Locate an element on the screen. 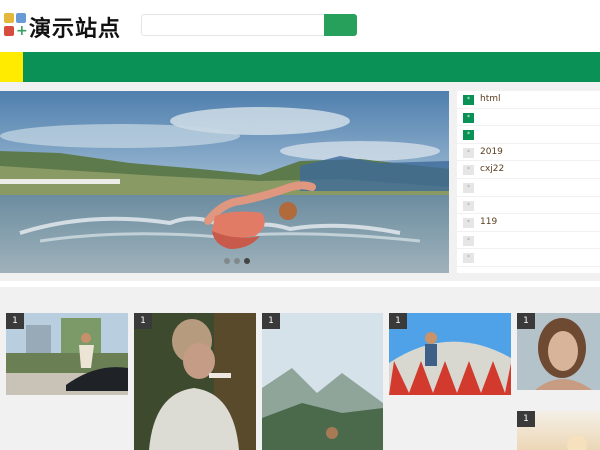 The height and width of the screenshot is (450, 600). header: + 演示站点 is located at coordinates (300, 26).